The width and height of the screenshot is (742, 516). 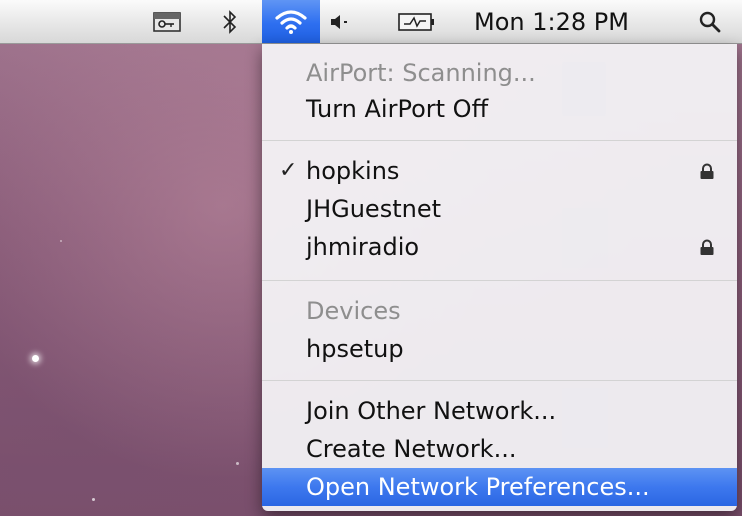 I want to click on menu-bar: Mon 1:28 PM, so click(x=371, y=22).